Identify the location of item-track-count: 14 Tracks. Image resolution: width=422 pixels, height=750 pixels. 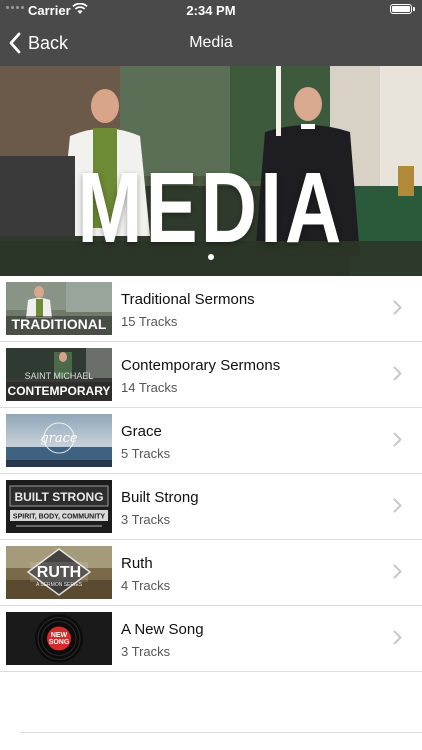
(149, 387).